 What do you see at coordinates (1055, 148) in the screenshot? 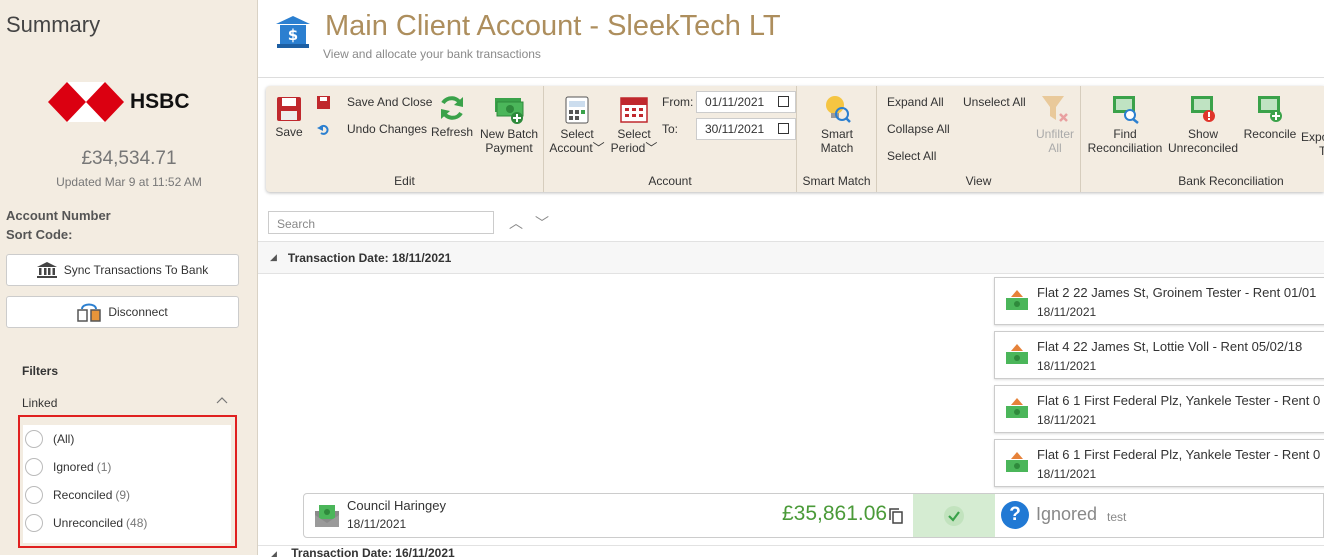
I see `unfilter-label-2: All` at bounding box center [1055, 148].